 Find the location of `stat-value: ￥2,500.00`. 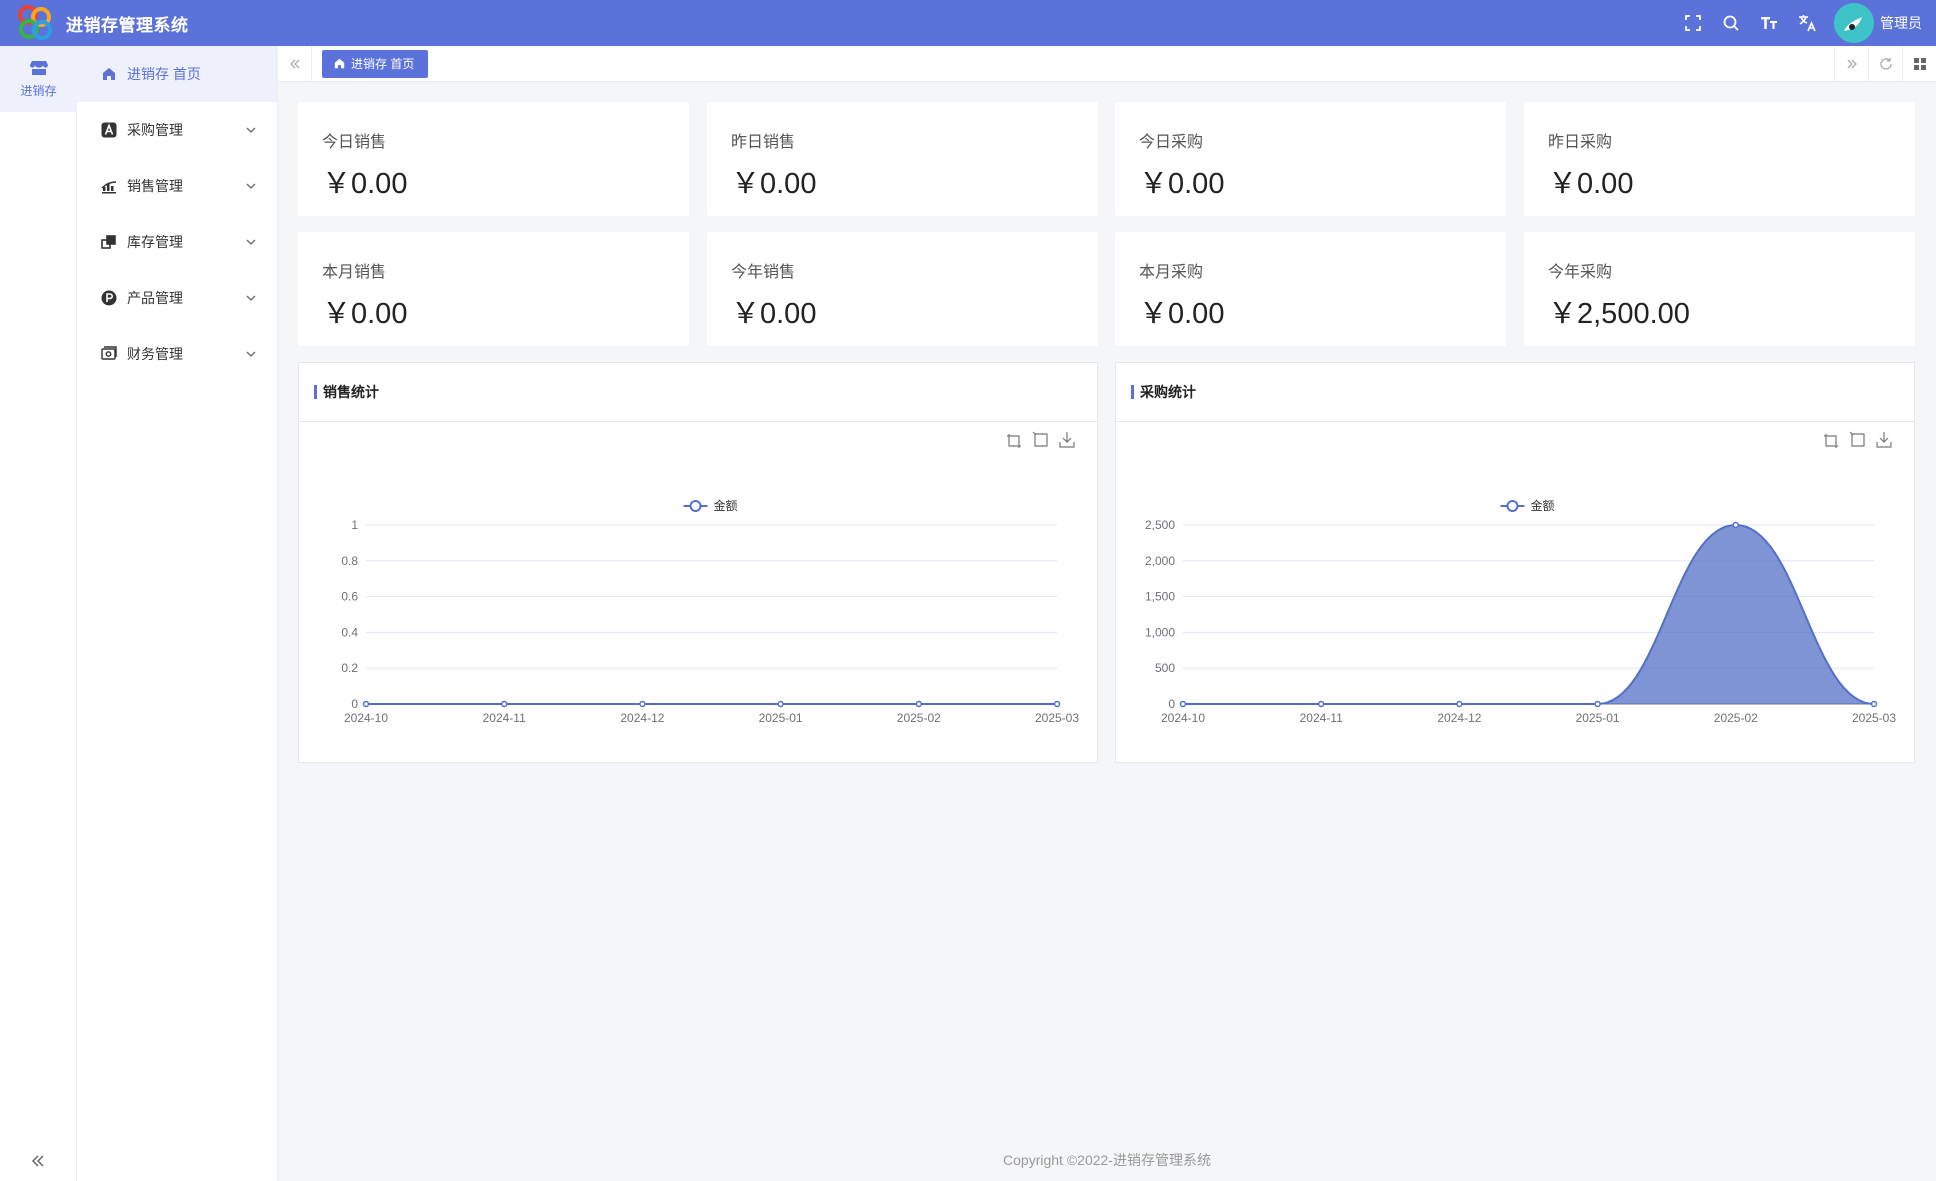

stat-value: ￥2,500.00 is located at coordinates (1619, 314).